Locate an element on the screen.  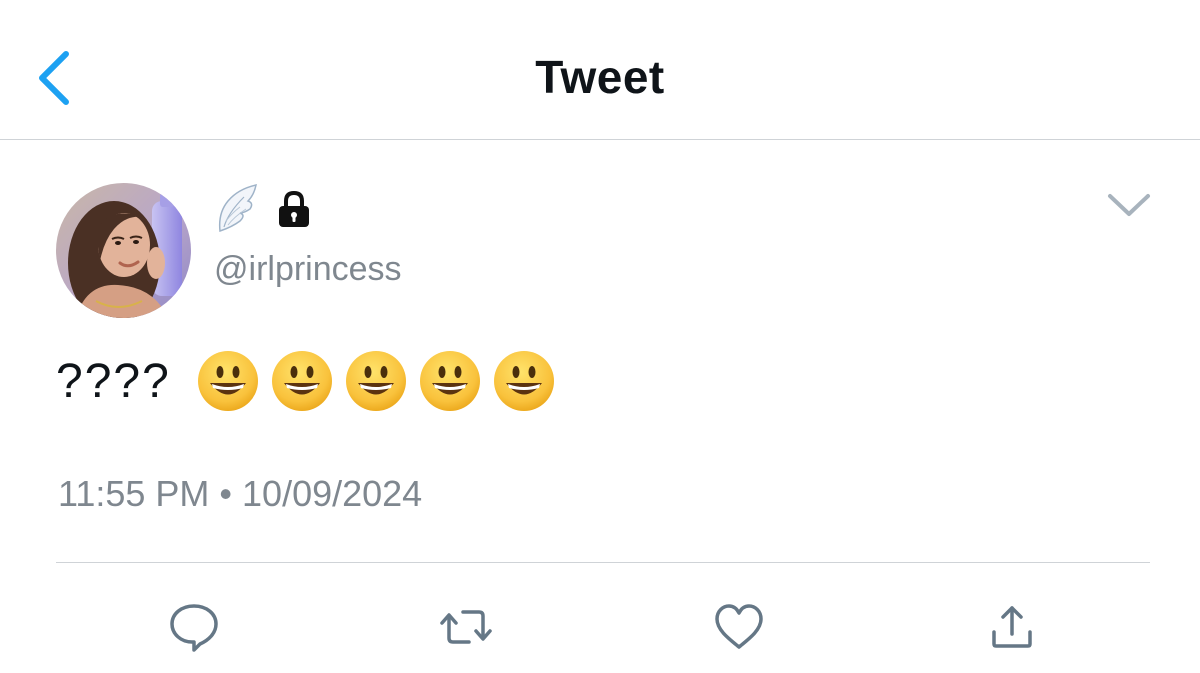
angel-wing-emoji-icon is located at coordinates (237, 208).